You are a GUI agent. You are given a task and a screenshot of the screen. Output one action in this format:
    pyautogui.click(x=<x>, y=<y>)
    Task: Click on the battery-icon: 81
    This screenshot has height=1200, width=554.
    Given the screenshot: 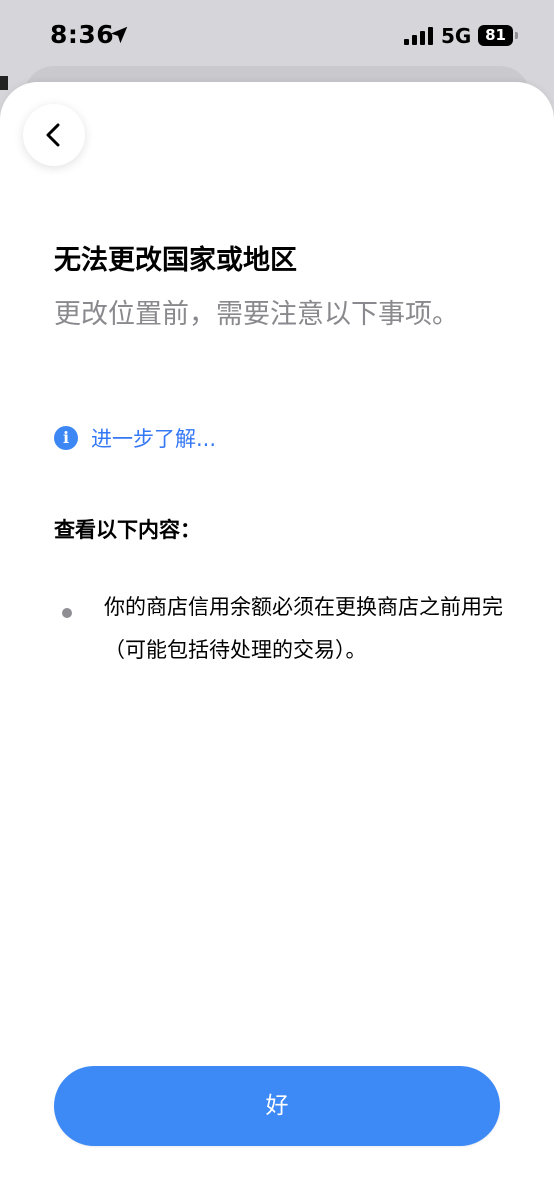 What is the action you would take?
    pyautogui.click(x=498, y=35)
    